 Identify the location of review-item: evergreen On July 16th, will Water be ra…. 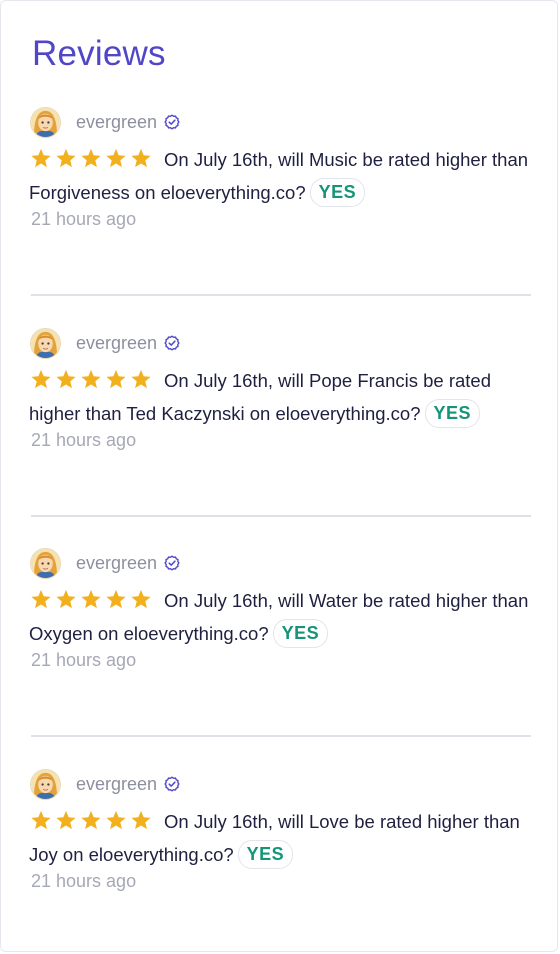
(281, 609).